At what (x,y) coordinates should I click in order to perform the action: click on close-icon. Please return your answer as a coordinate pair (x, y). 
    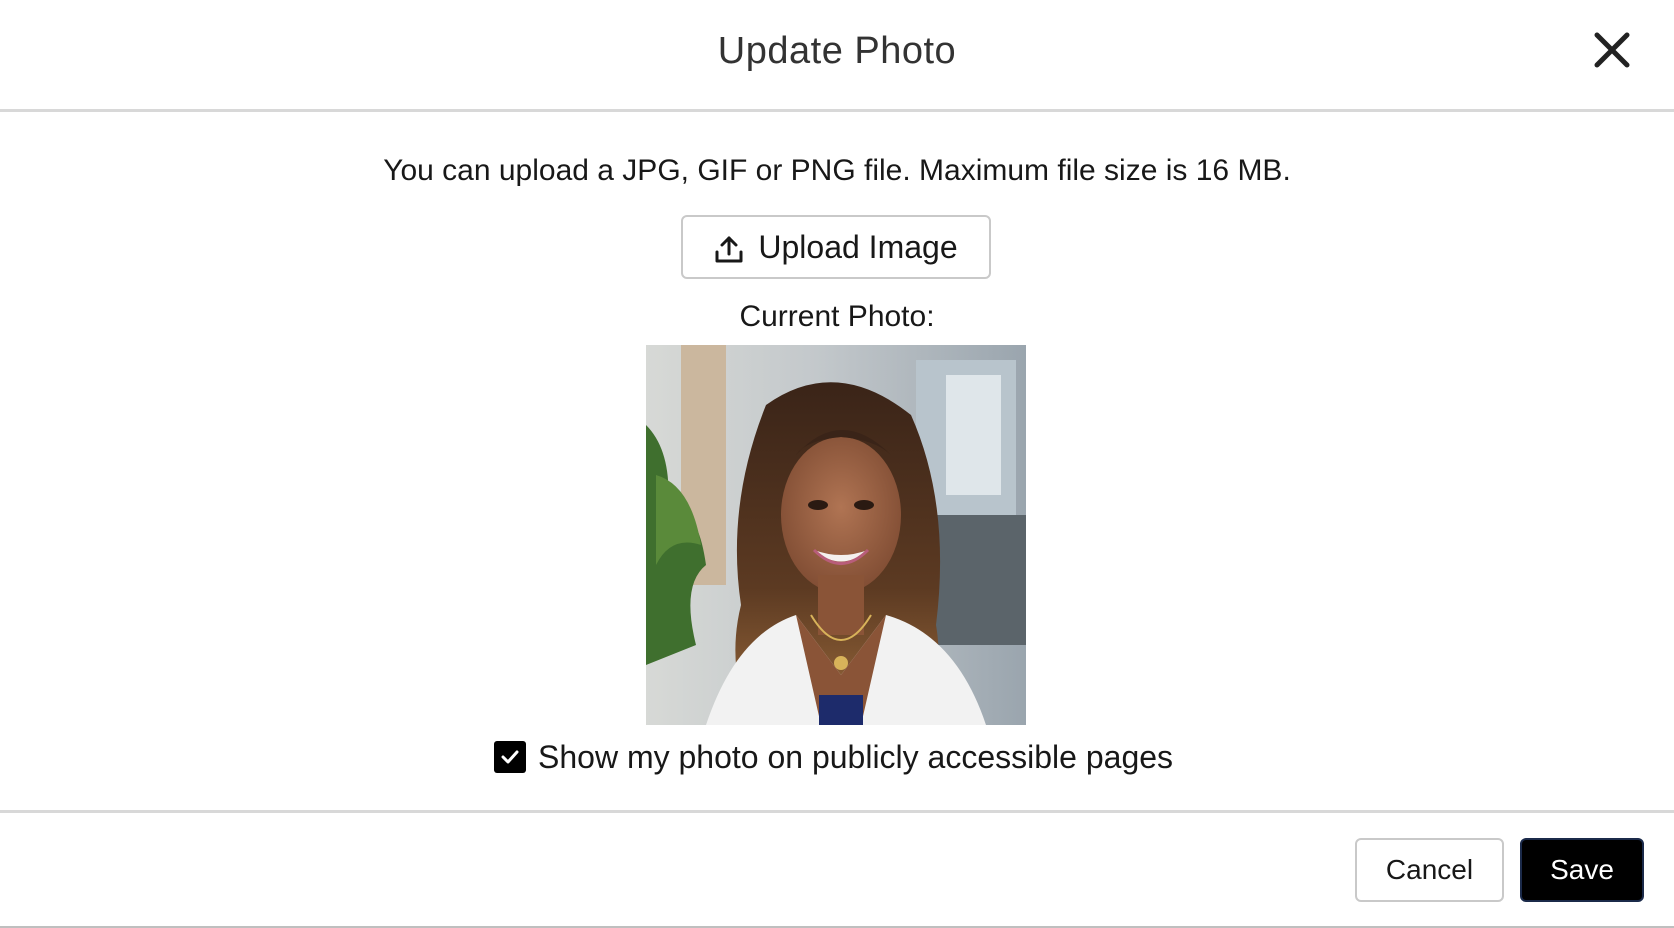
    Looking at the image, I should click on (1612, 50).